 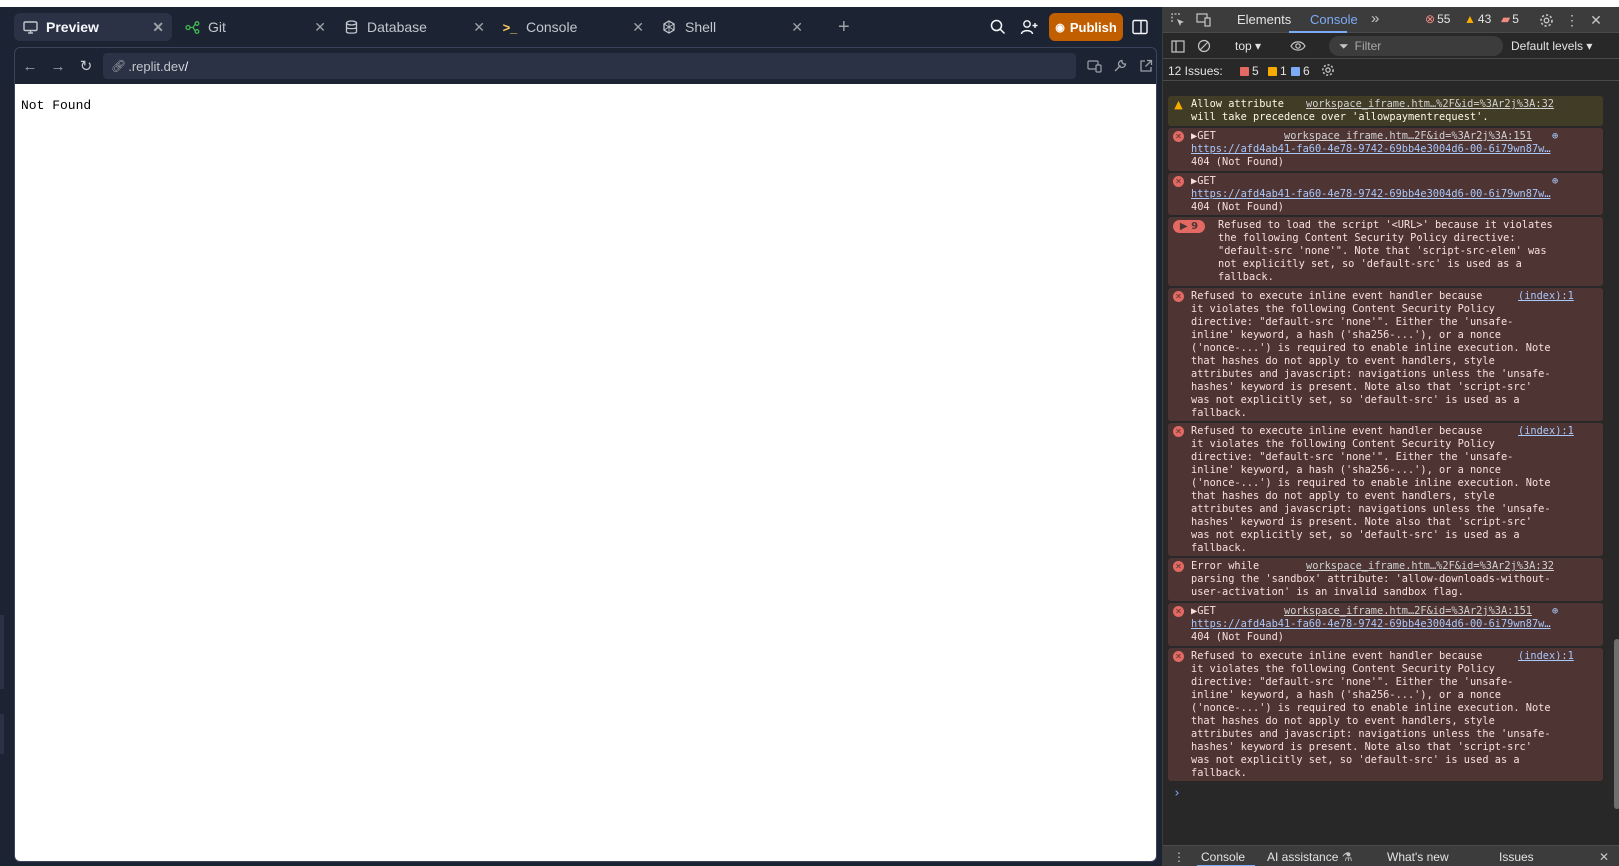 What do you see at coordinates (1477, 19) in the screenshot?
I see `warning-count: ▲ 43` at bounding box center [1477, 19].